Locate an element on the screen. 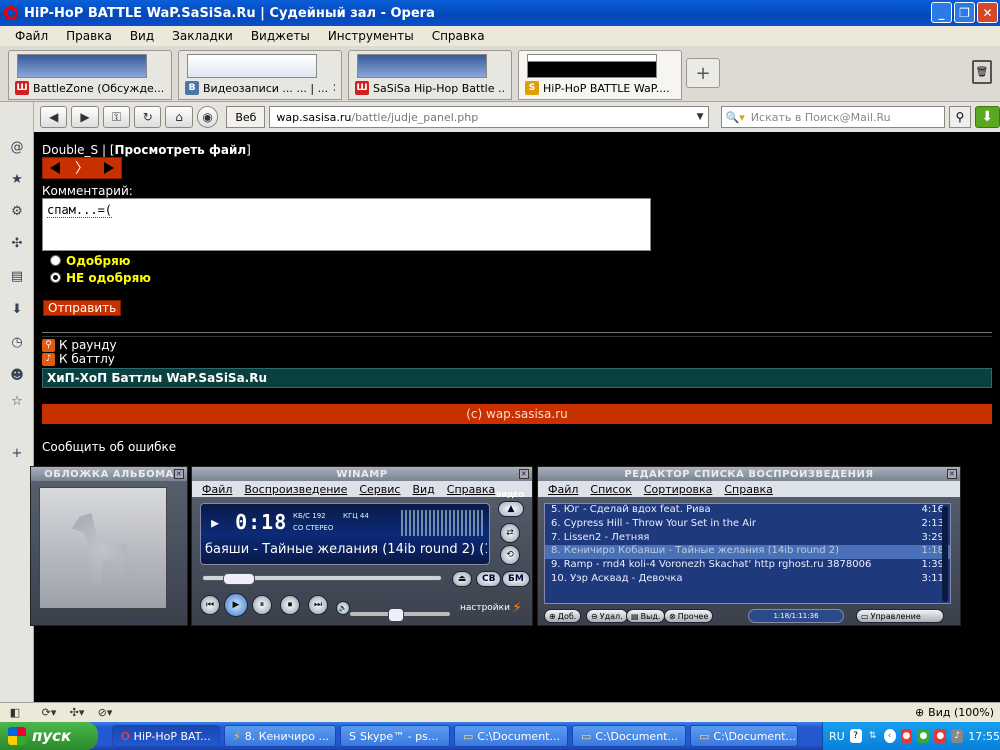  tab-battlezone: ШBattleZone (Обсужде...✕ is located at coordinates (90, 75).